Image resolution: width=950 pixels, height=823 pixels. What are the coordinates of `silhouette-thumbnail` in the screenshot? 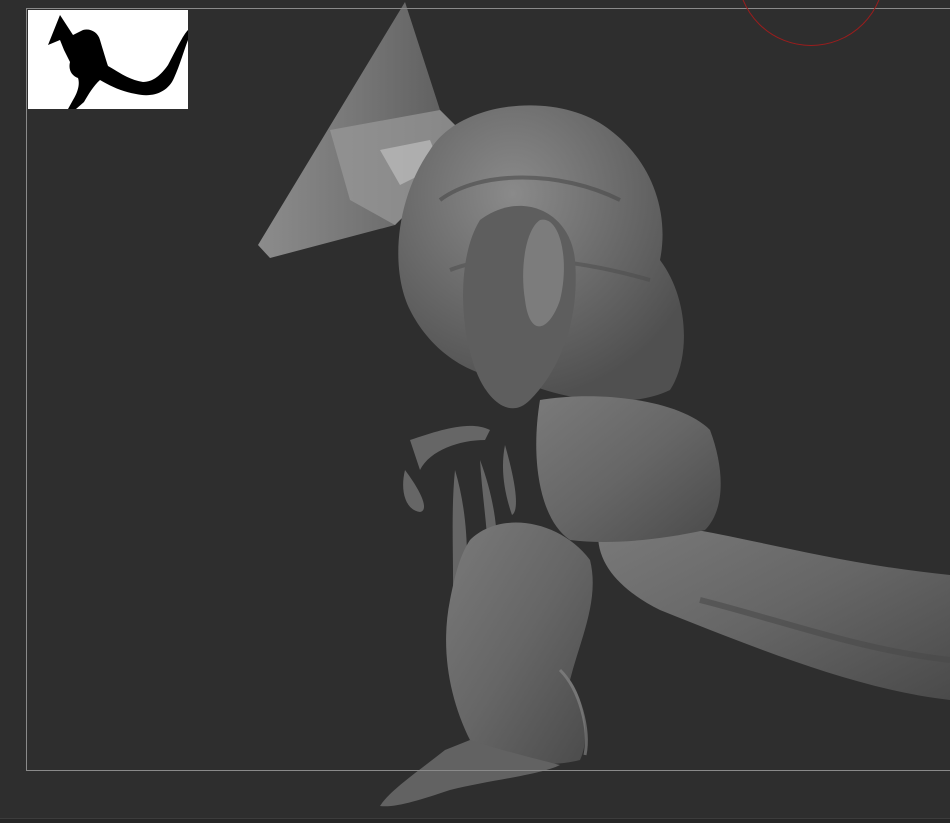 It's located at (108, 59).